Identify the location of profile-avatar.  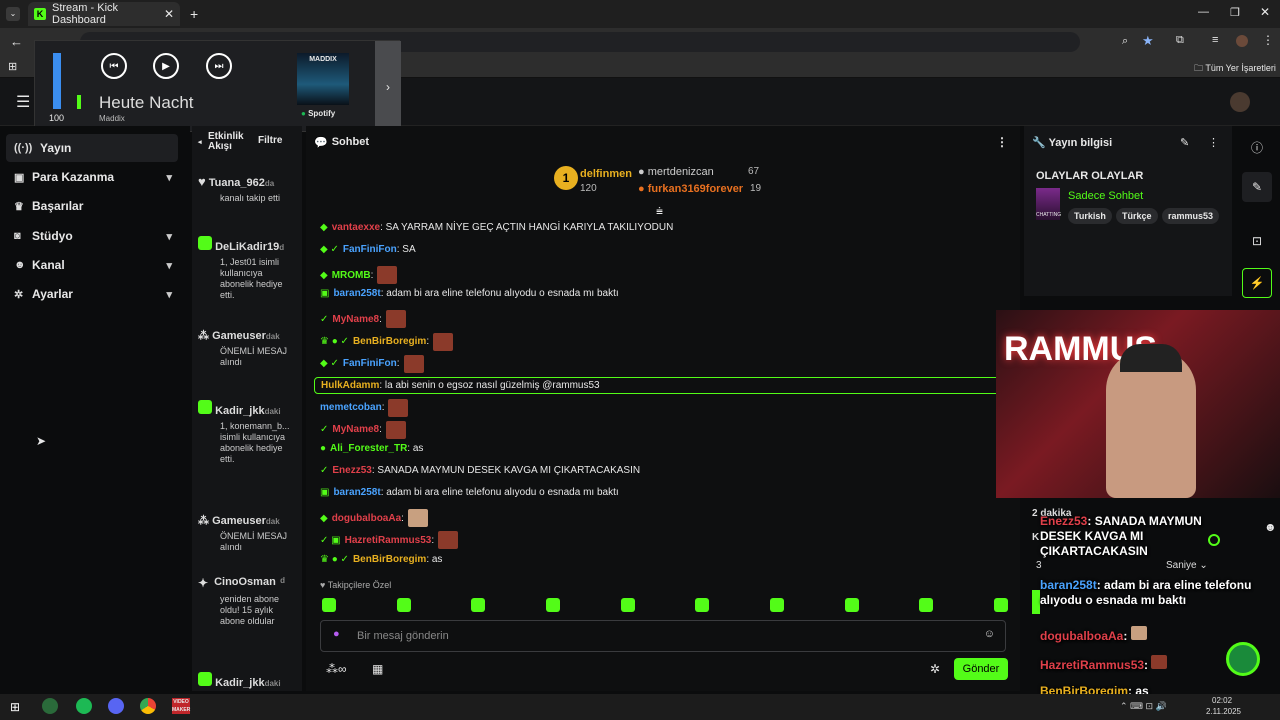
(1242, 41).